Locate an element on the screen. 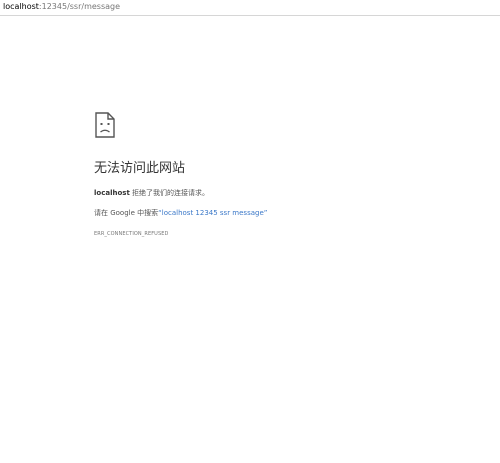 The height and width of the screenshot is (463, 500). address-bar: localhost:12345/ssr/message is located at coordinates (250, 8).